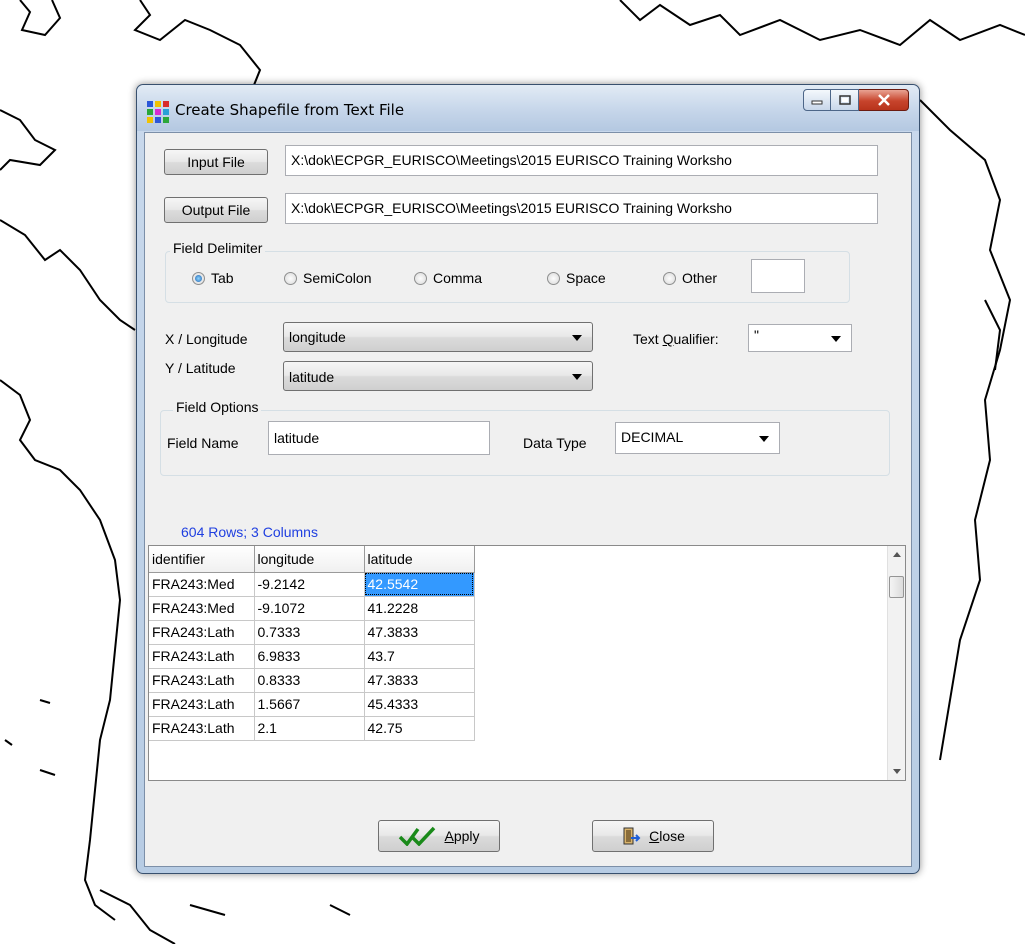 This screenshot has height=944, width=1025. I want to click on radio-comma-label: Comma, so click(458, 278).